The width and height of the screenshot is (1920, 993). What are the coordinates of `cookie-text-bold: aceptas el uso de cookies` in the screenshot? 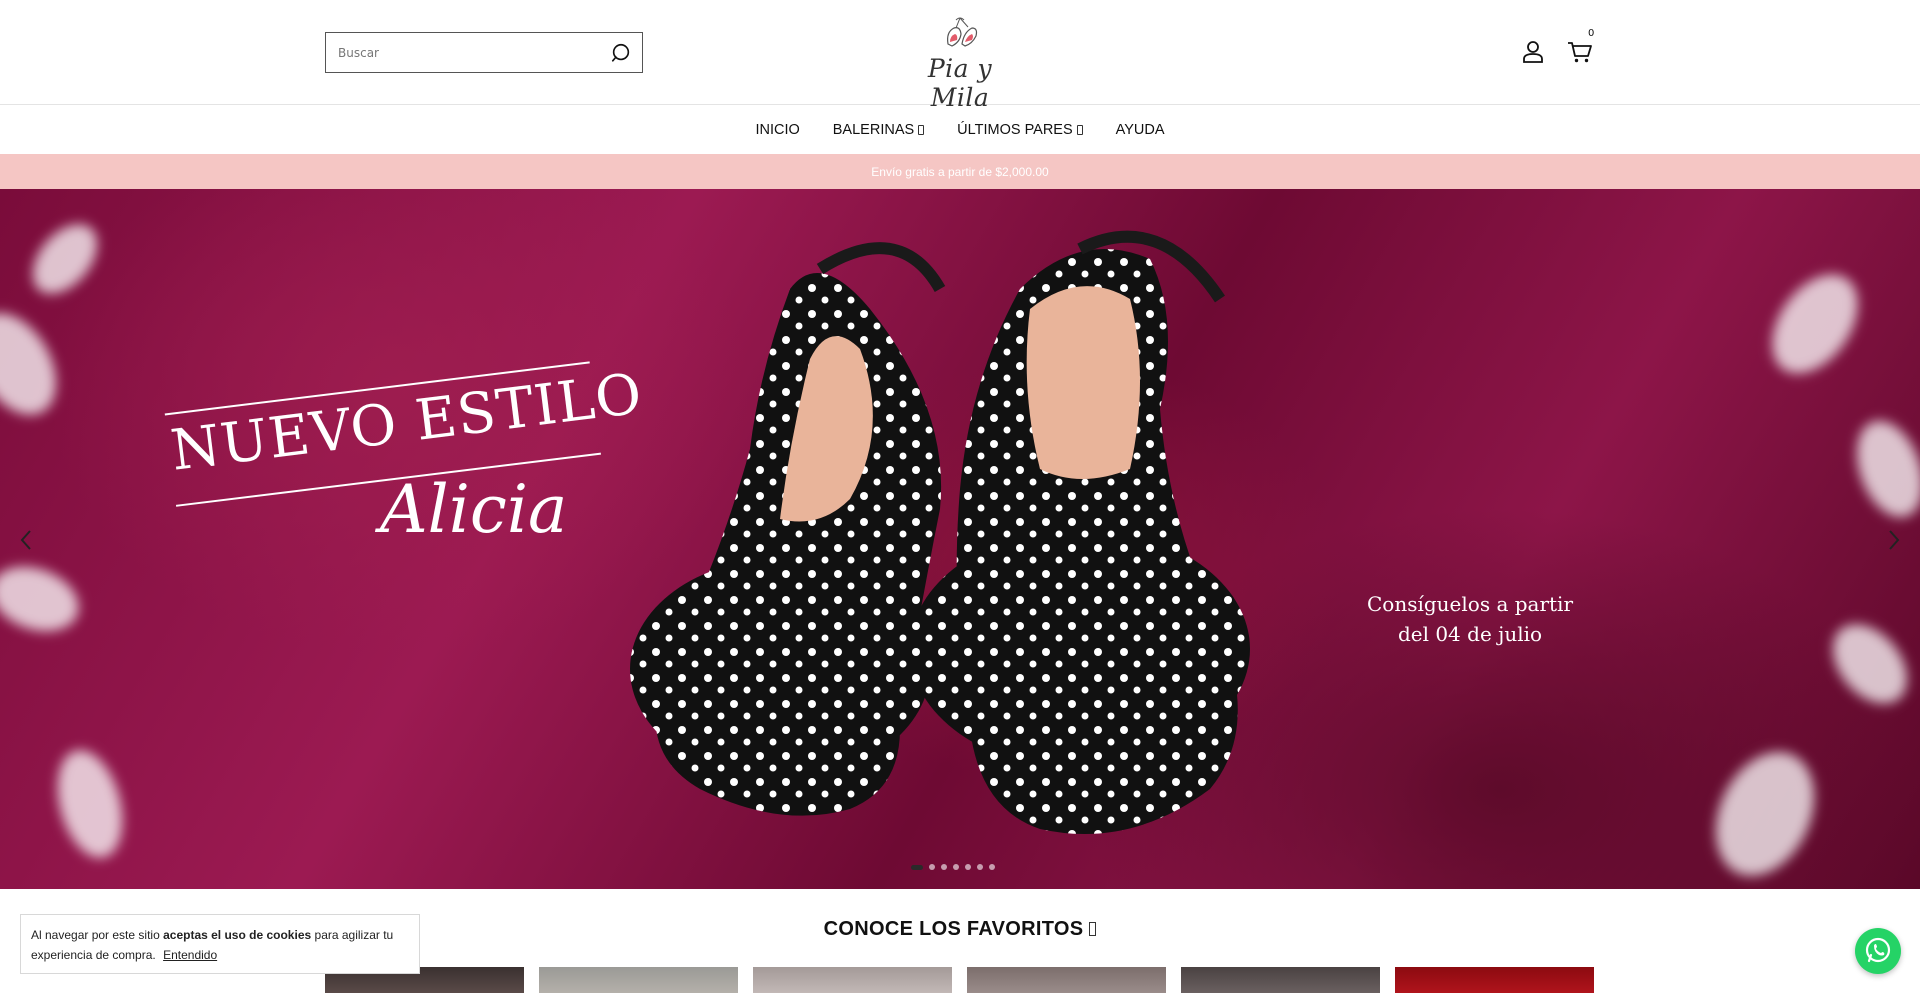 It's located at (237, 935).